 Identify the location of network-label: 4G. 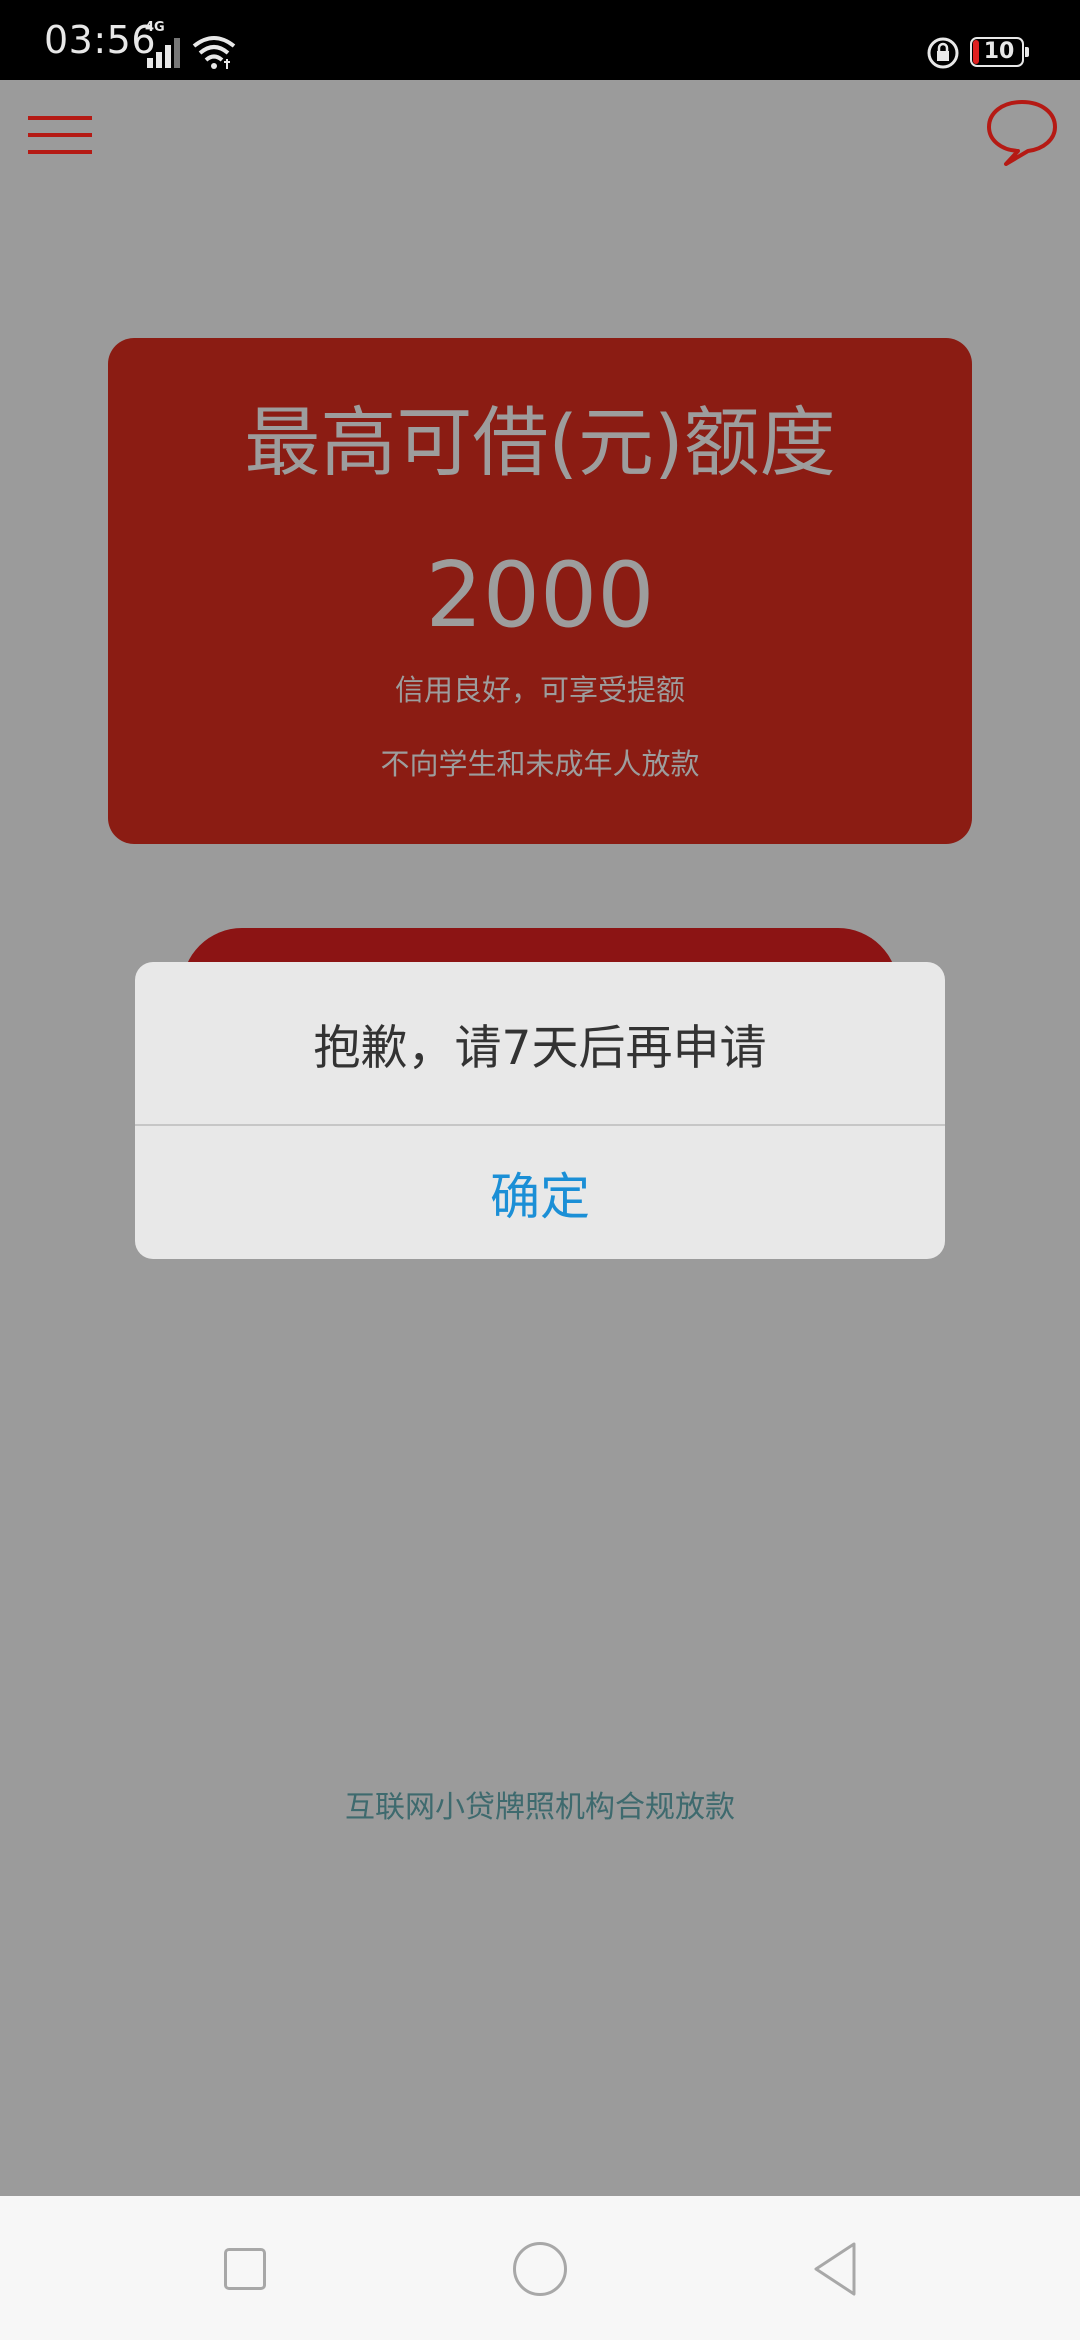
(155, 27).